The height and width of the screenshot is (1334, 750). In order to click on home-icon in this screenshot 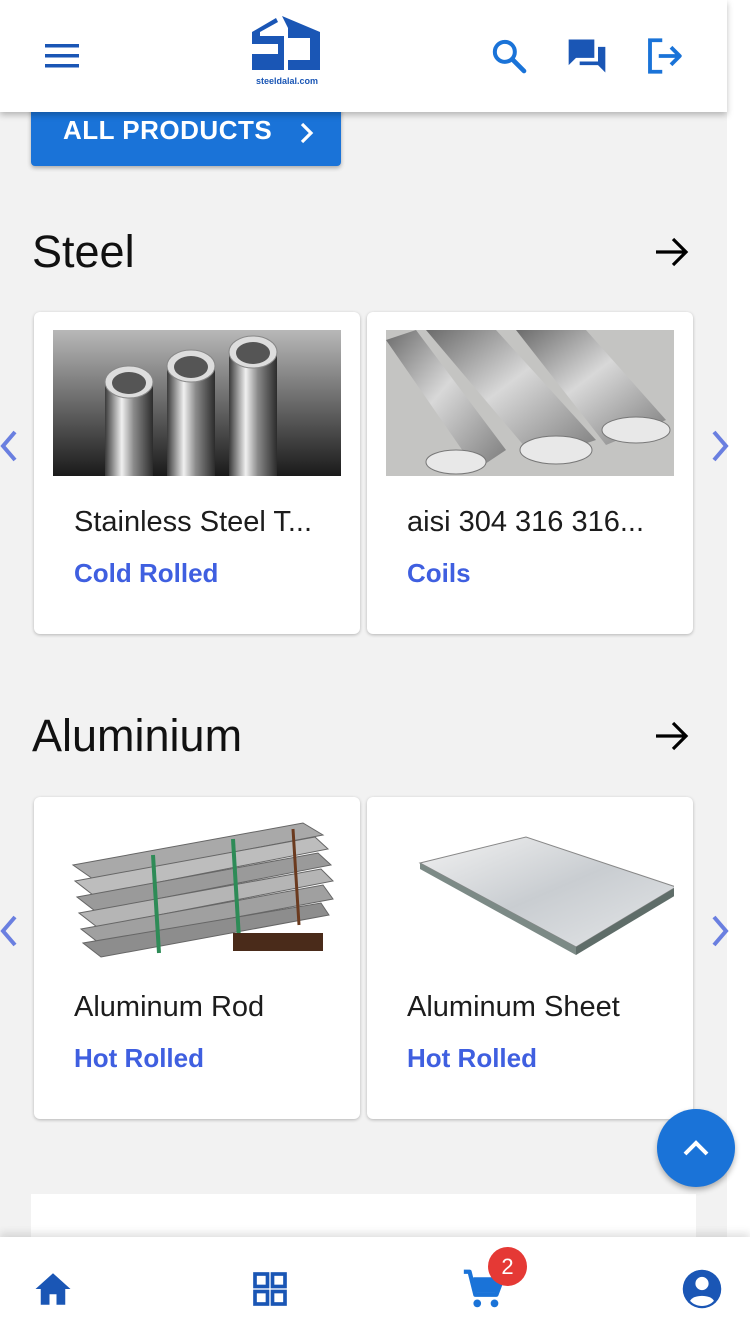, I will do `click(53, 1289)`.